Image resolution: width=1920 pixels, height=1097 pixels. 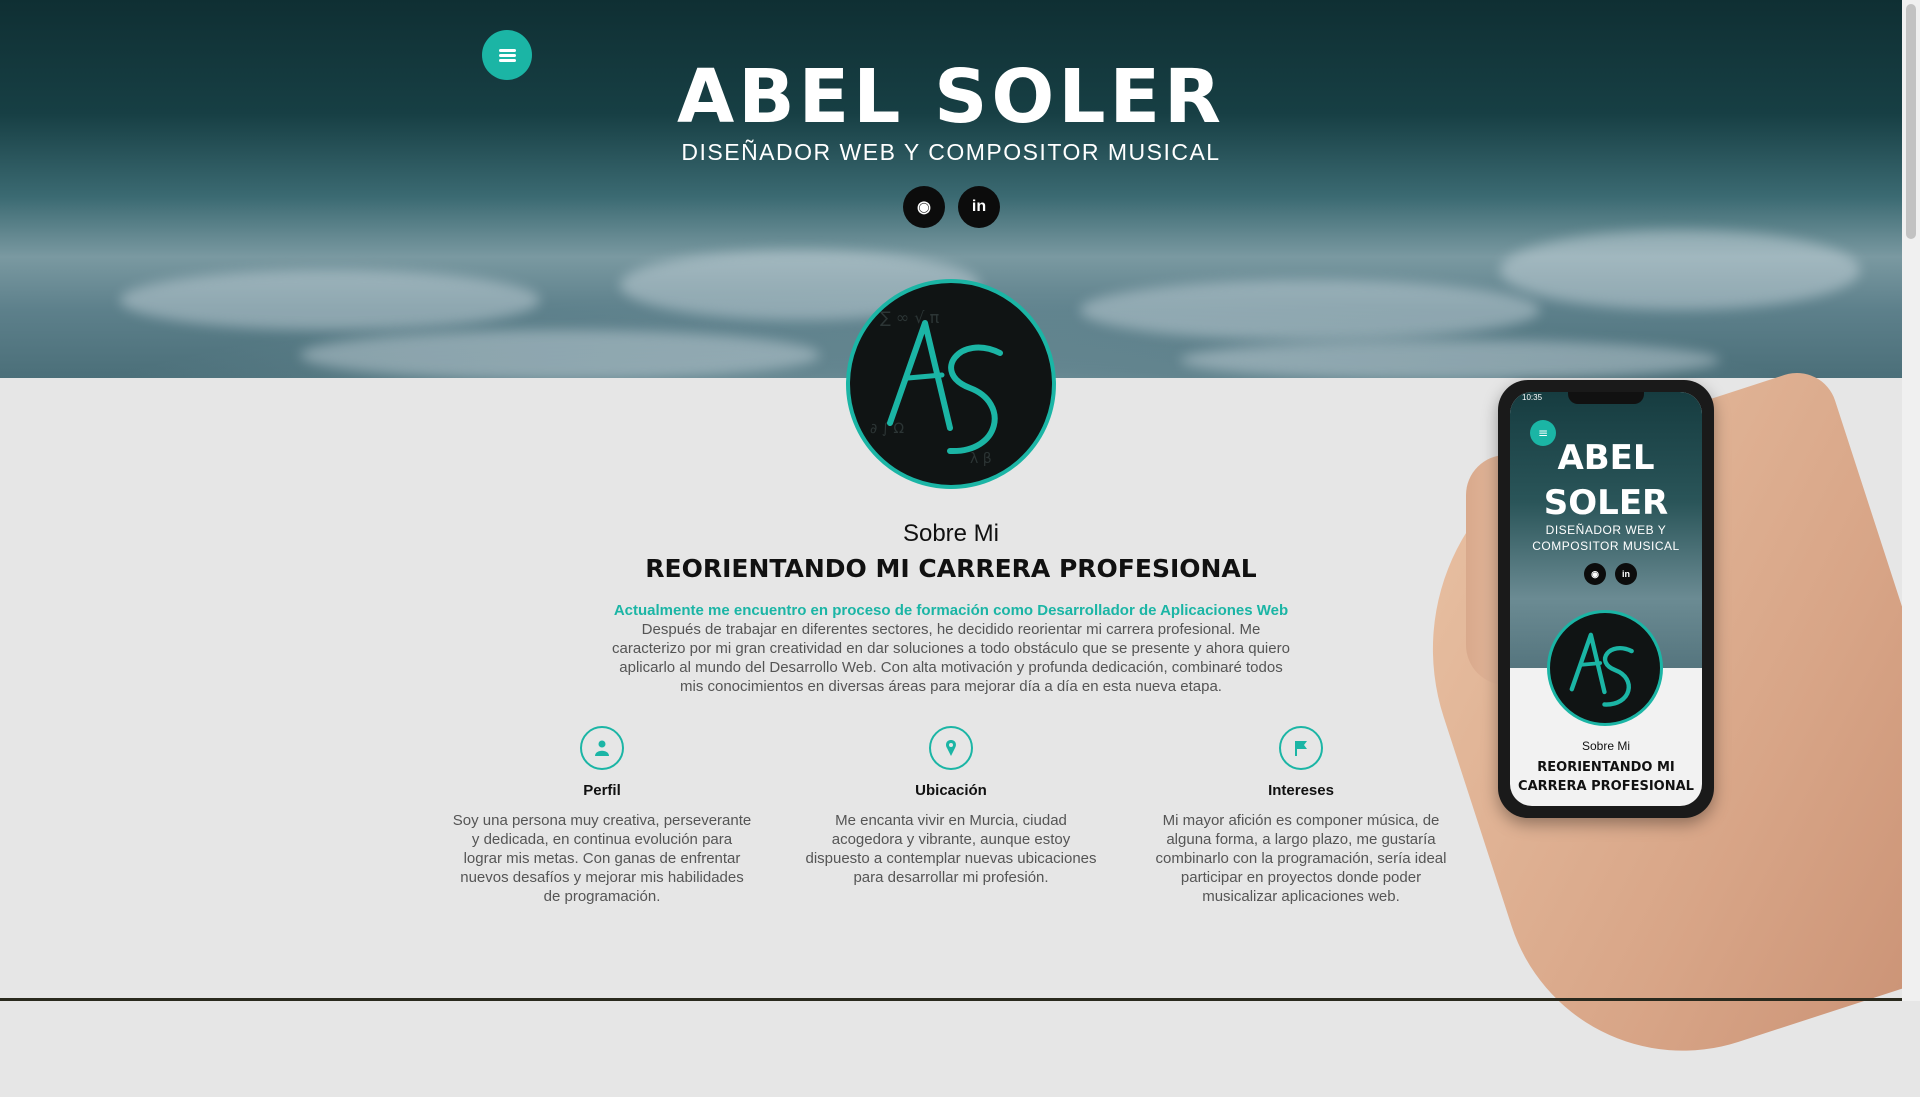 What do you see at coordinates (1606, 746) in the screenshot?
I see `phone-section-label: Sobre Mi` at bounding box center [1606, 746].